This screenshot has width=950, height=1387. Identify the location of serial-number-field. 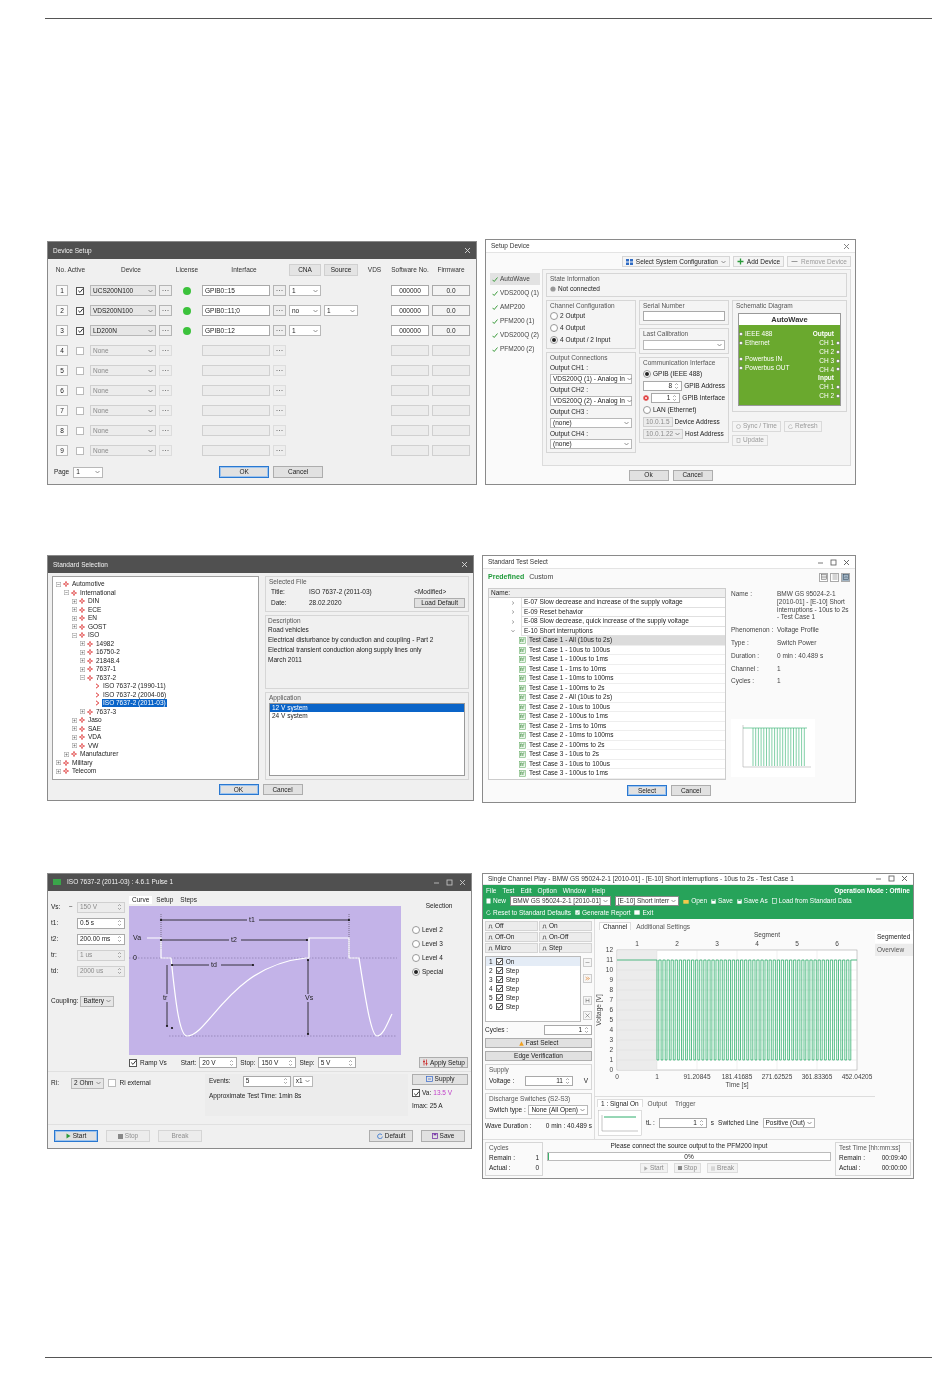
(684, 316).